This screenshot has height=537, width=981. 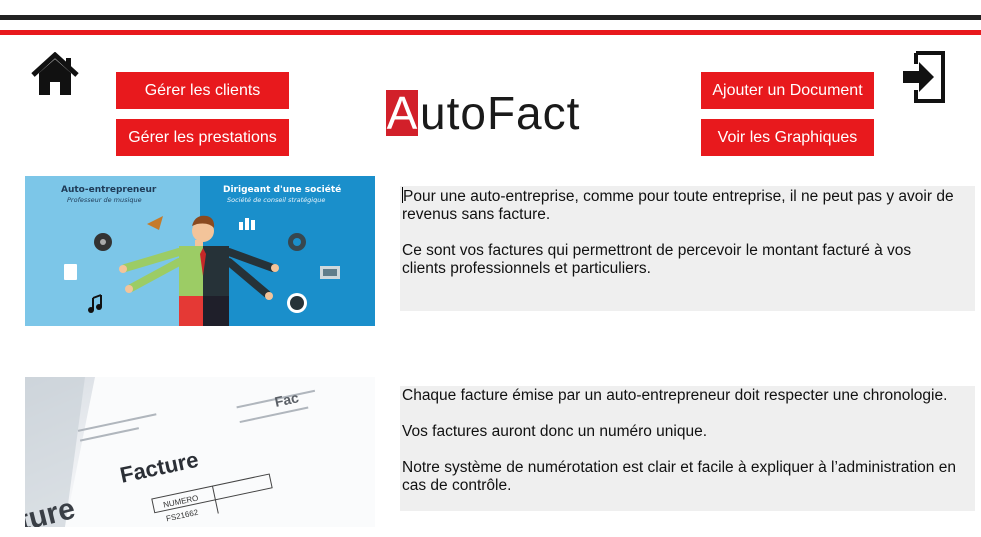 What do you see at coordinates (490, 17) in the screenshot?
I see `header-bar-dark` at bounding box center [490, 17].